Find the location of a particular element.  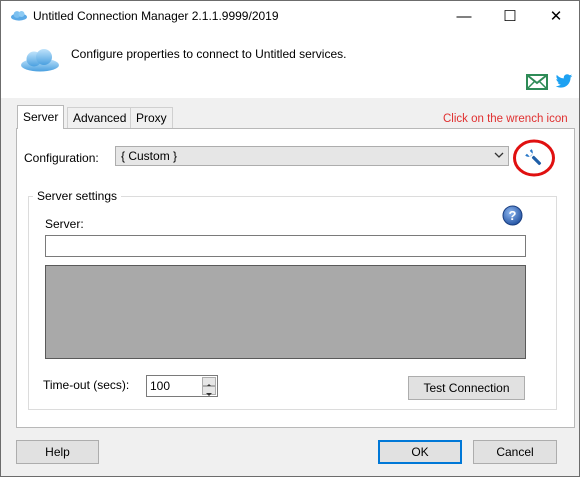

spin-up-button is located at coordinates (209, 382).